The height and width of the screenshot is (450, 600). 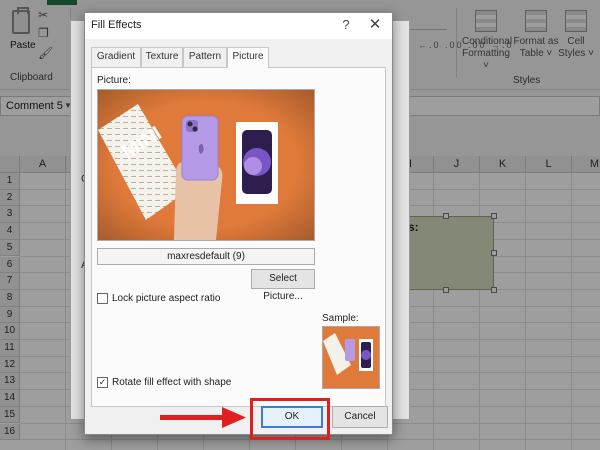 I want to click on picture-name-field: maxresdefault (9), so click(x=206, y=256).